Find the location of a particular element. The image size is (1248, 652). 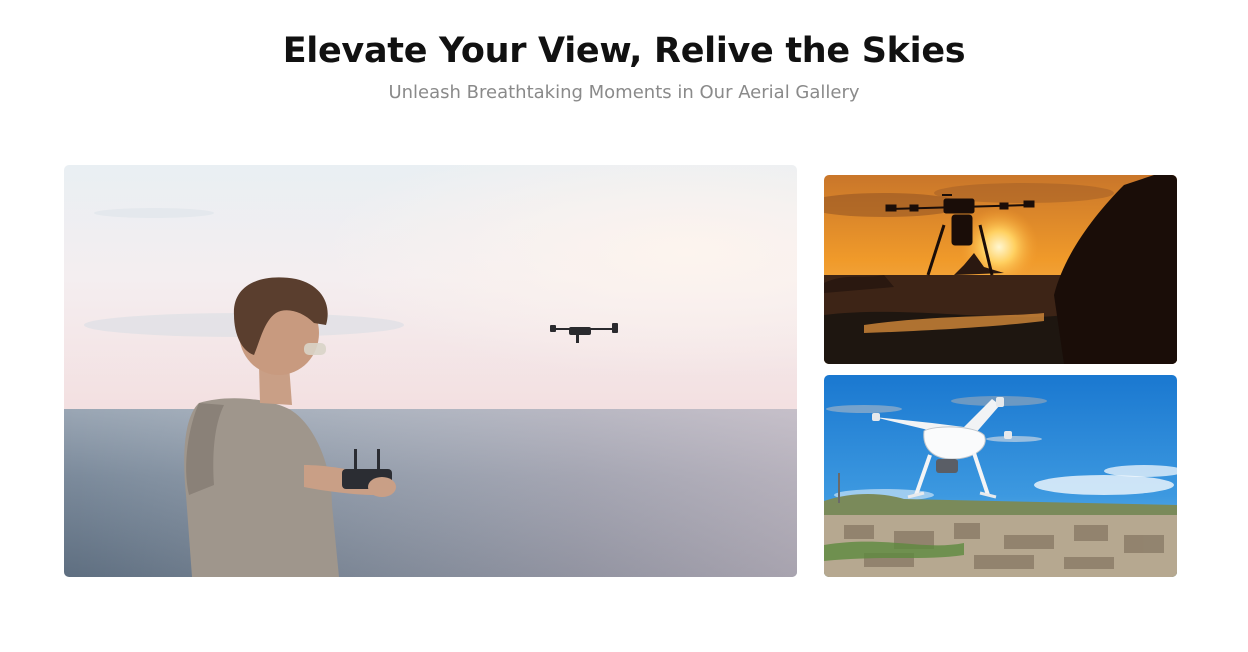

sunset-drone-photo is located at coordinates (1000, 269).